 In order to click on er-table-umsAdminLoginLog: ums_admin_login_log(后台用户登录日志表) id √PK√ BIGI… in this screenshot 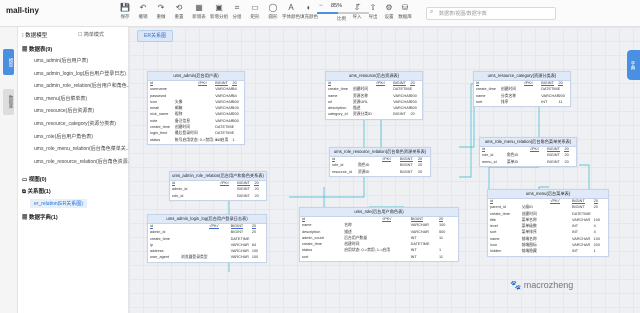, I will do `click(207, 238)`.